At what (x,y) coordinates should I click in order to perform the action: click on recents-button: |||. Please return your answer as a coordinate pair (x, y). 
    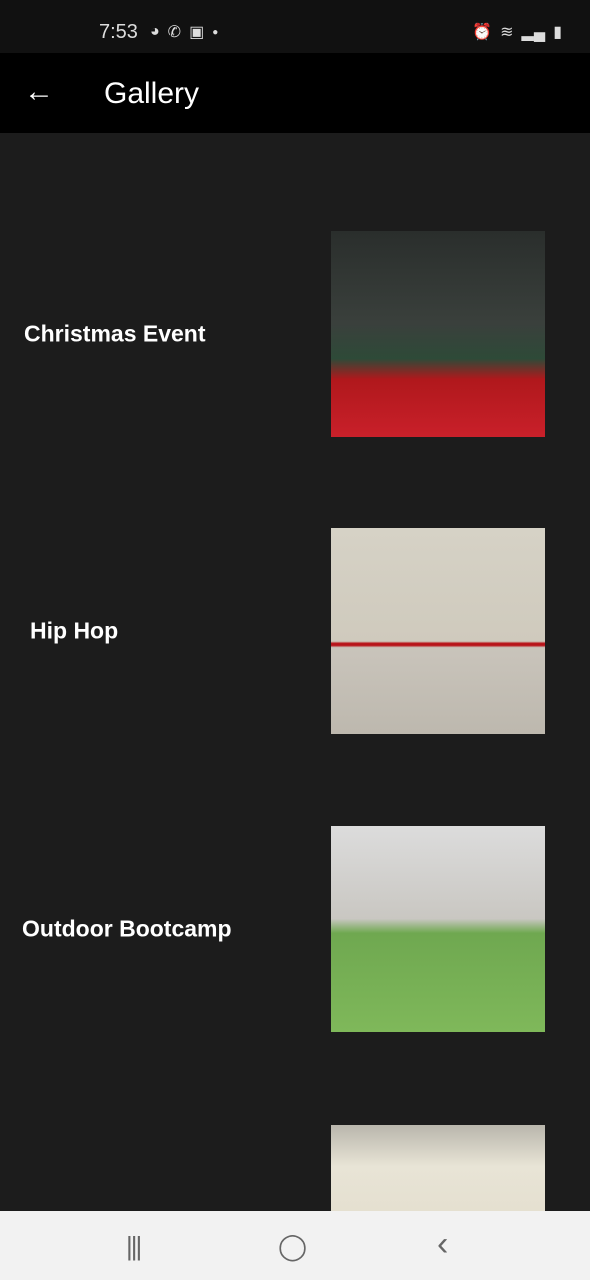
    Looking at the image, I should click on (134, 1246).